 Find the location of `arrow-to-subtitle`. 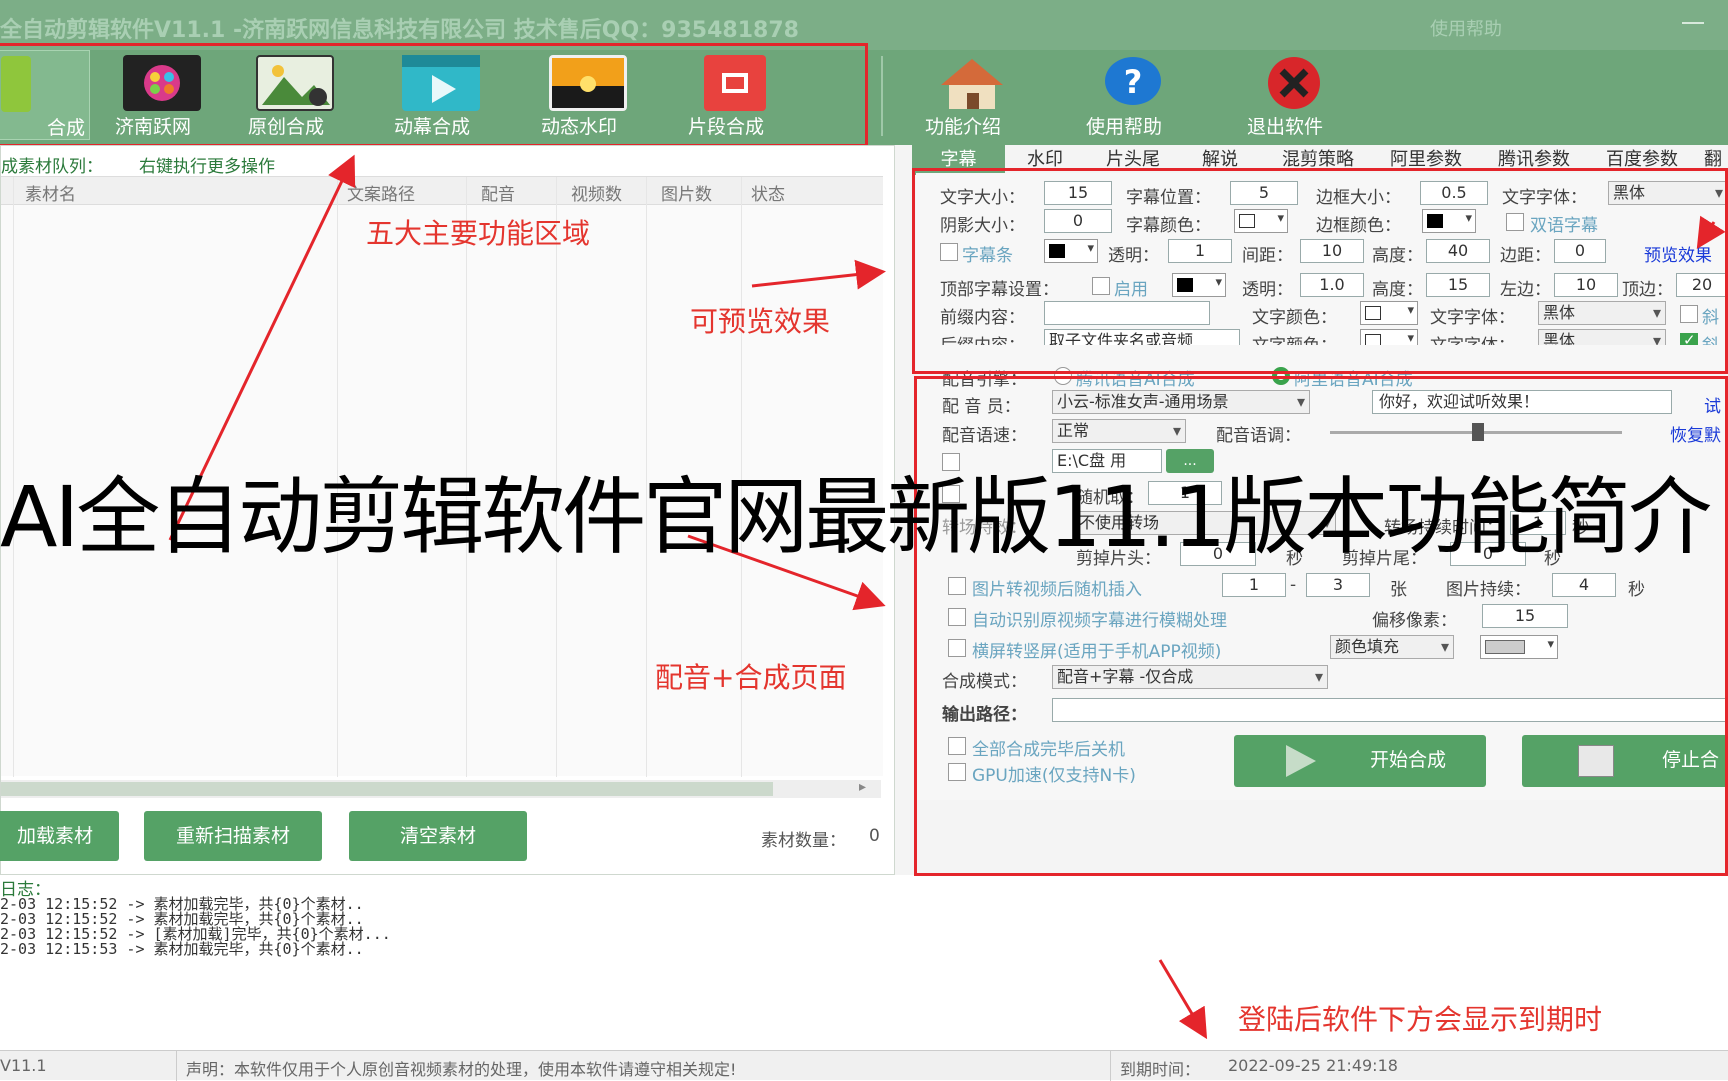

arrow-to-subtitle is located at coordinates (818, 274).